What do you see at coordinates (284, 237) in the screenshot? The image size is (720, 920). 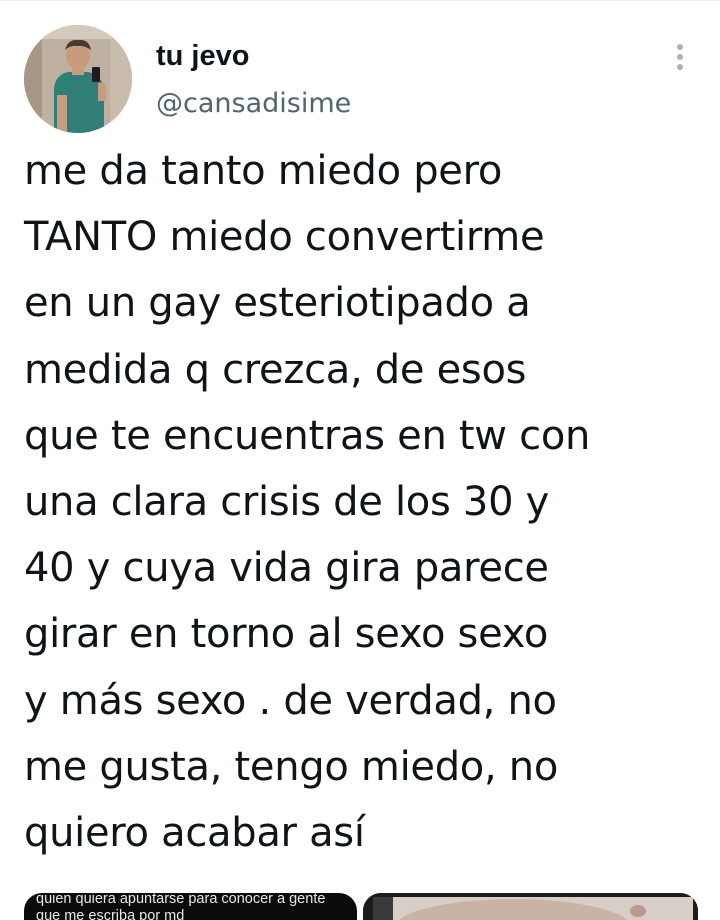 I see `tweet-text-line: TANTO miedo convertirme` at bounding box center [284, 237].